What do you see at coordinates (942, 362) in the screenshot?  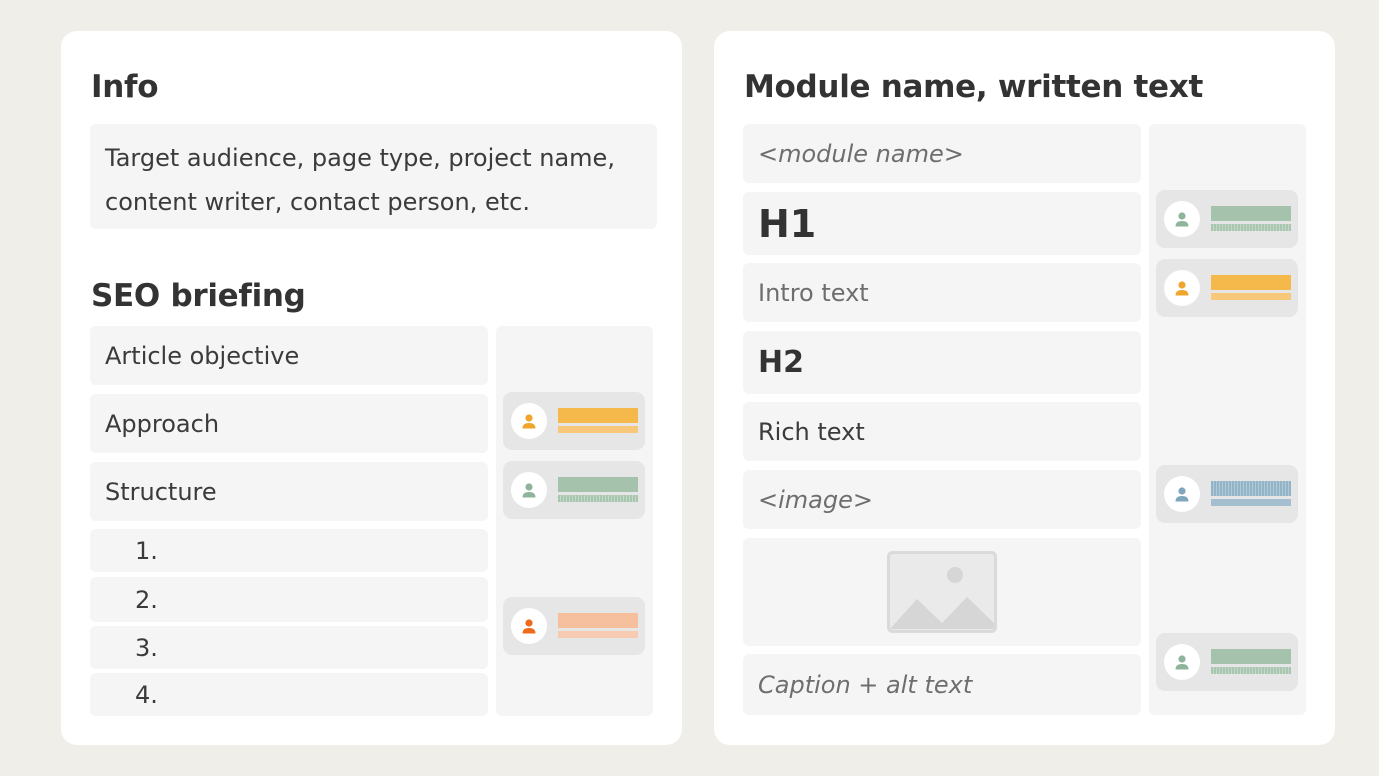 I see `h2-row: H2` at bounding box center [942, 362].